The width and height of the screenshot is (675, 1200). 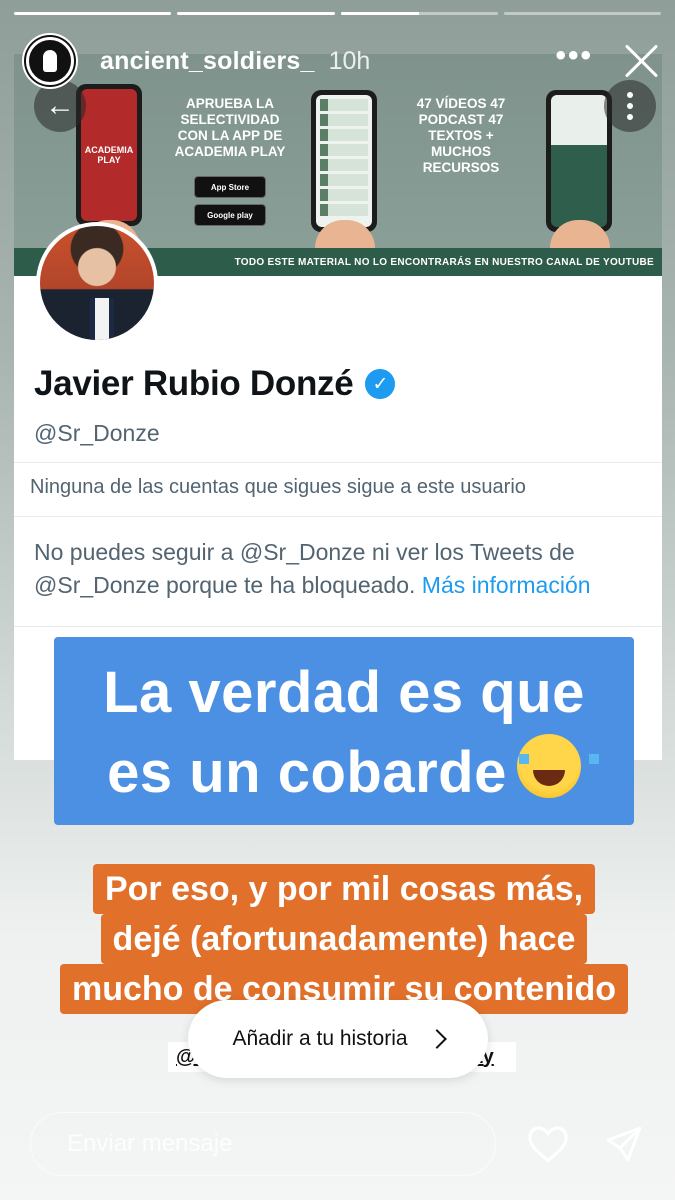 What do you see at coordinates (344, 731) in the screenshot?
I see `text-sticker-blue: La verdad es que es un cobarde` at bounding box center [344, 731].